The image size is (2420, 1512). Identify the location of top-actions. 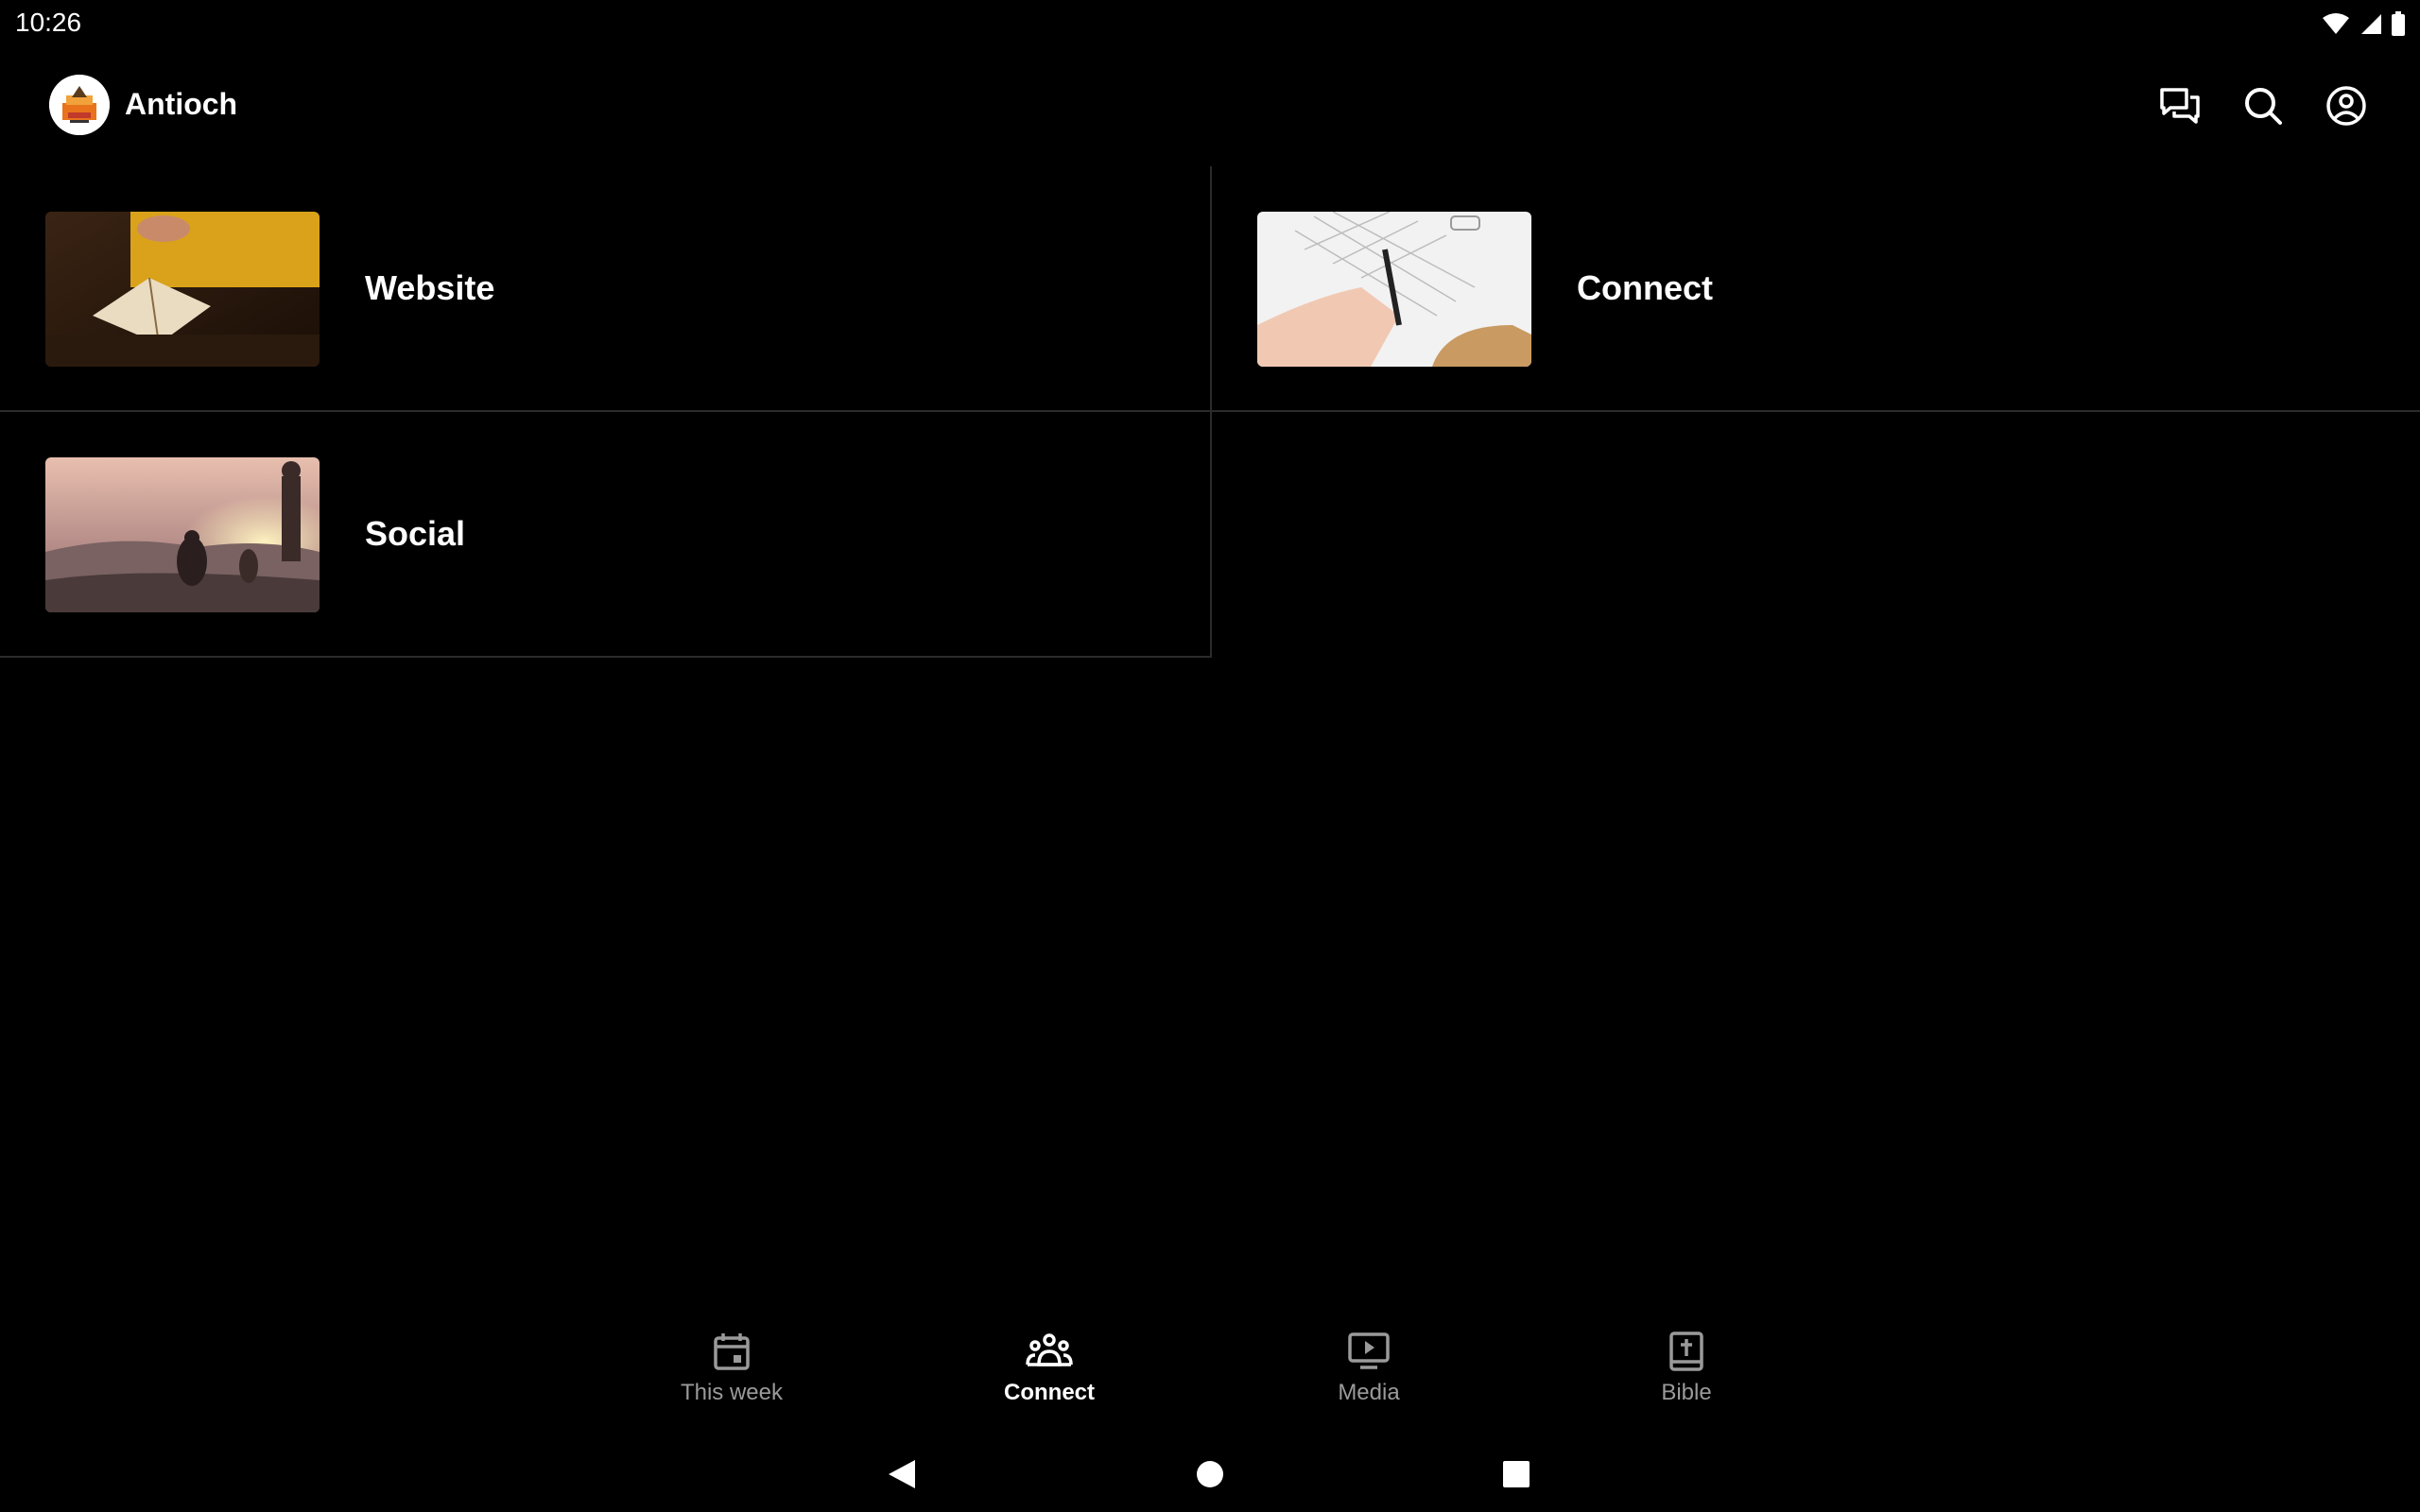
(2263, 105).